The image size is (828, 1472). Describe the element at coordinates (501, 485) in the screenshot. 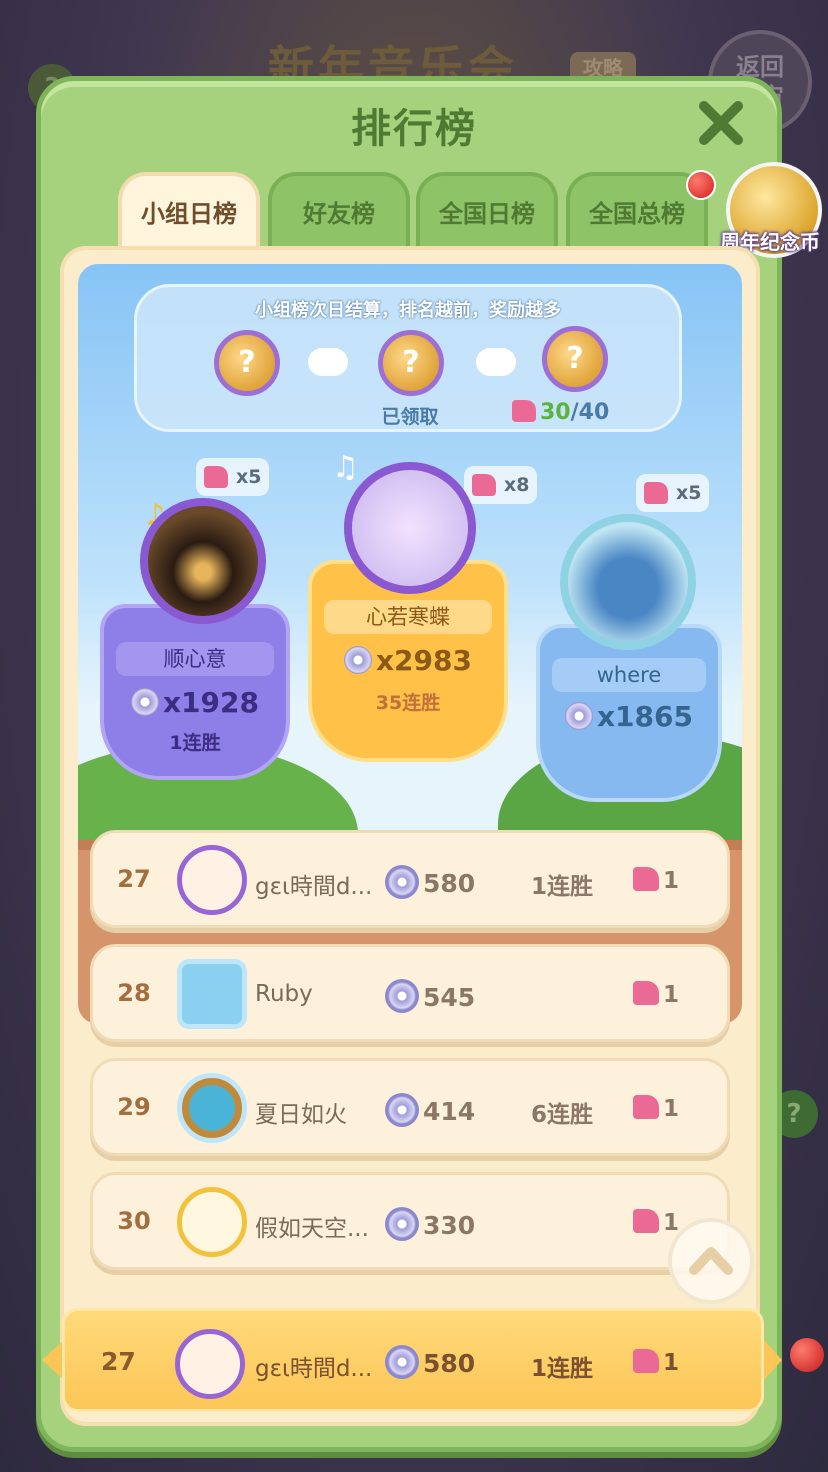

I see `gift-count-bubble: x8` at that location.